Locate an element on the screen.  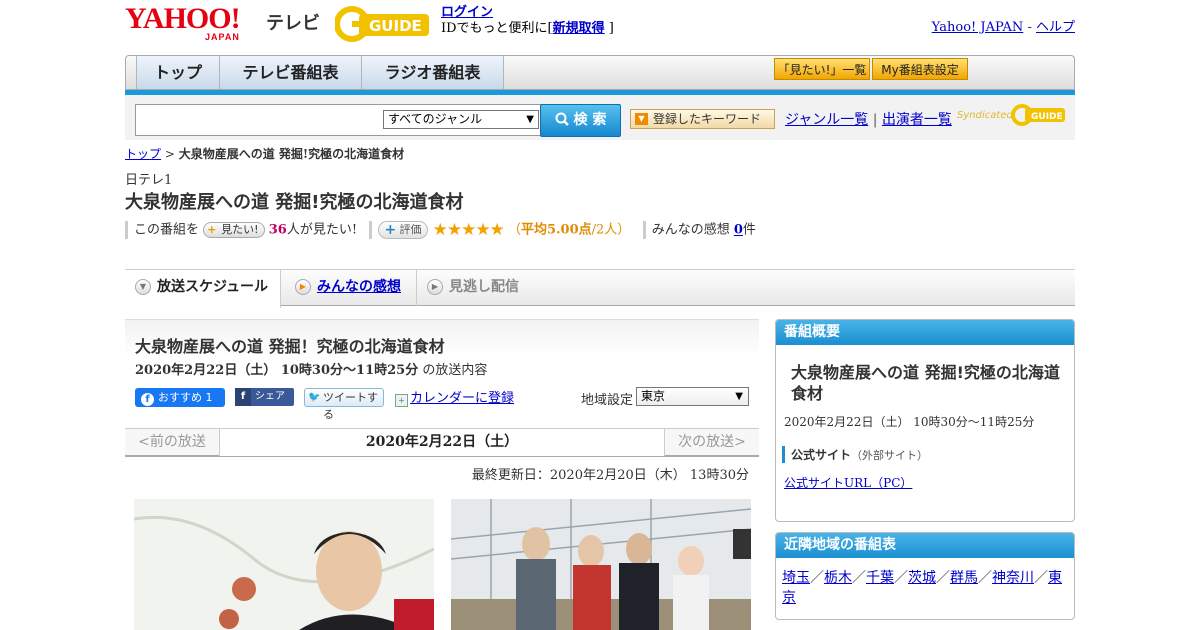
region-link-chiba: 千葉 is located at coordinates (880, 578).